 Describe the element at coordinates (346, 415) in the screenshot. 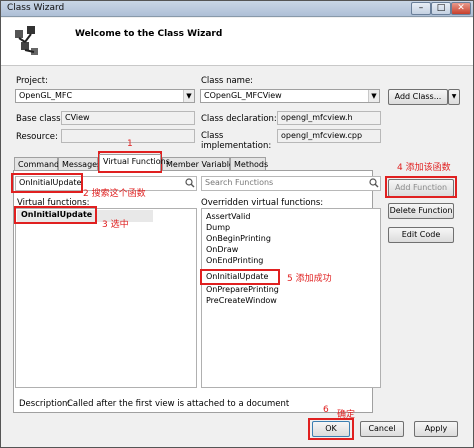

I see `annotation-step-6-label: 确定` at that location.